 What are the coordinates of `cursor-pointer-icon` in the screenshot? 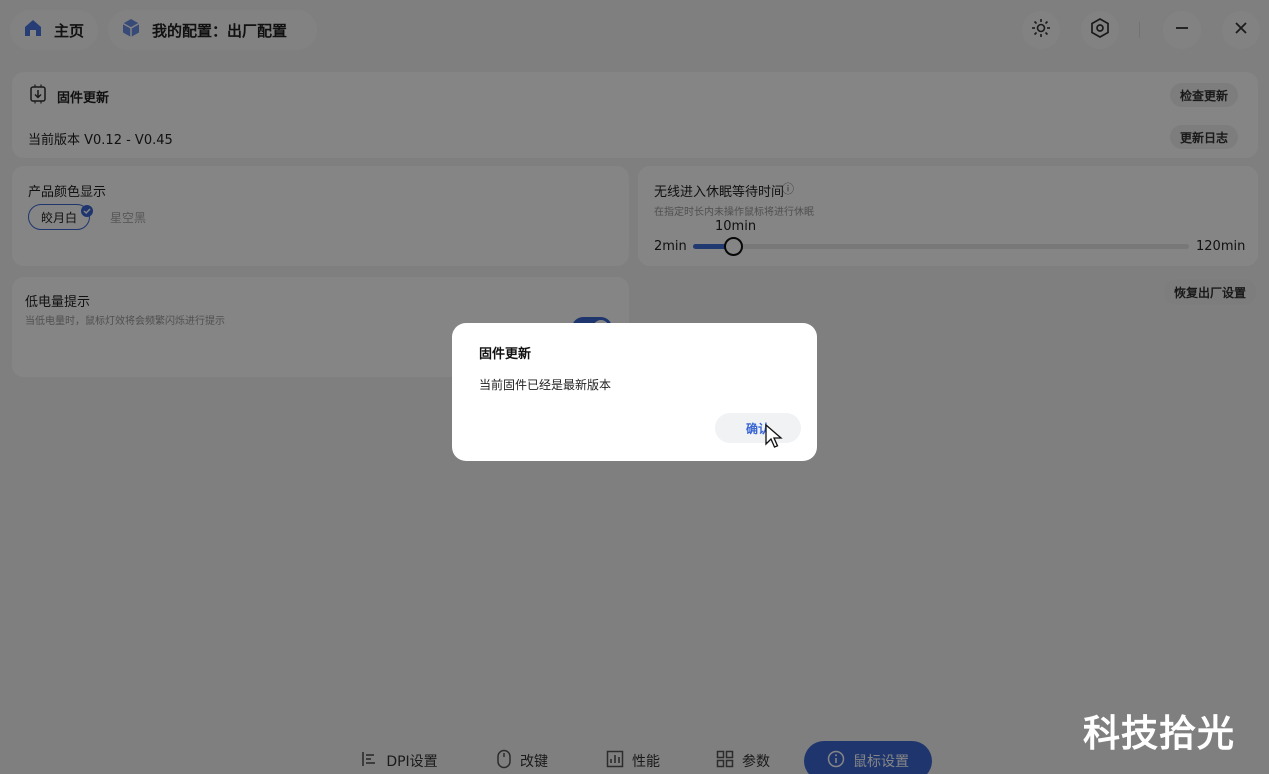 It's located at (774, 438).